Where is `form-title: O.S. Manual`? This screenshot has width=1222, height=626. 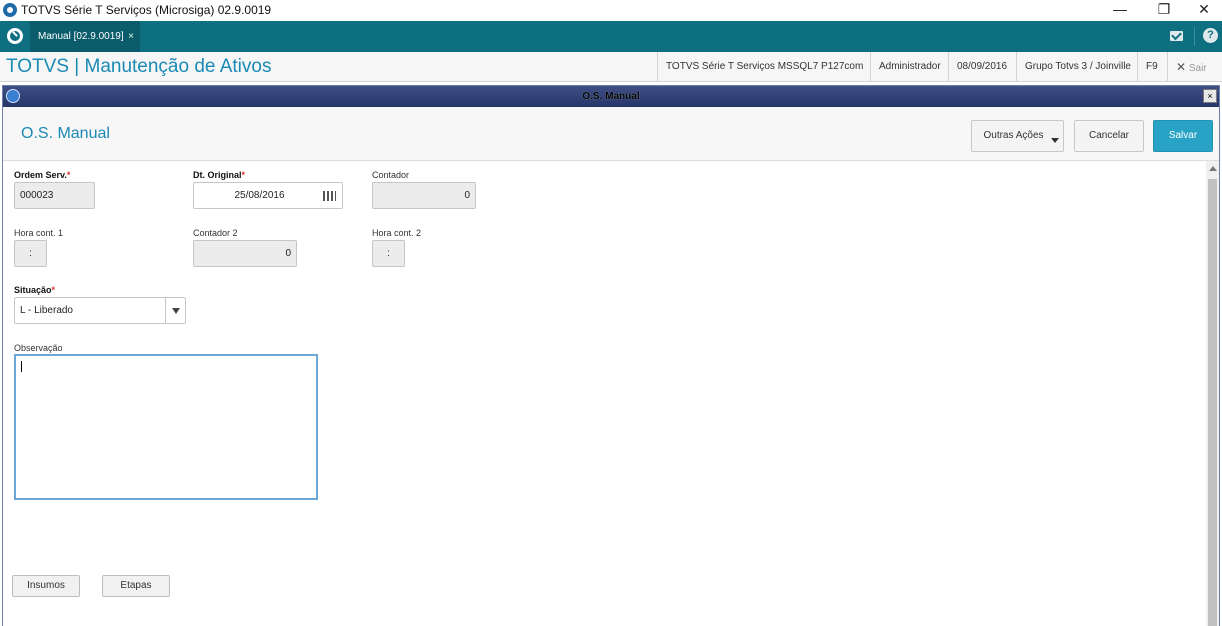 form-title: O.S. Manual is located at coordinates (65, 133).